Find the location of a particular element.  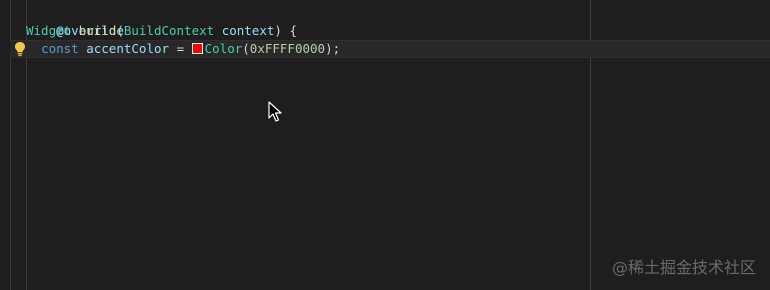

color-swatch is located at coordinates (197, 48).